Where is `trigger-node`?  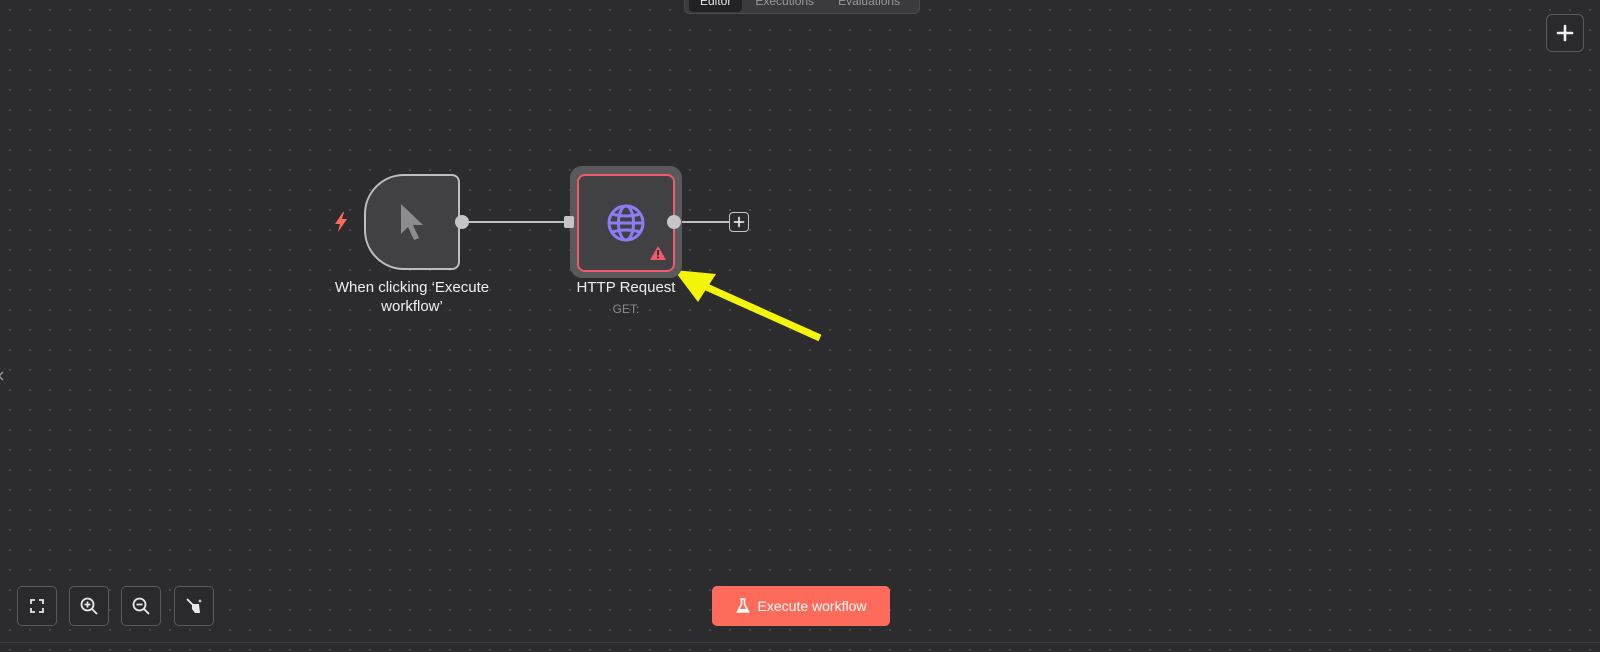 trigger-node is located at coordinates (412, 222).